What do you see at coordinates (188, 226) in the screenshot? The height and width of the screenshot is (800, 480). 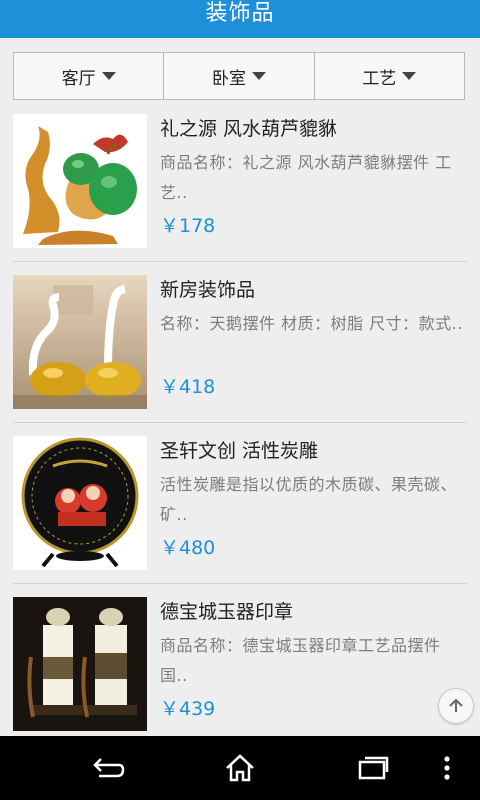 I see `product-price: ￥178` at bounding box center [188, 226].